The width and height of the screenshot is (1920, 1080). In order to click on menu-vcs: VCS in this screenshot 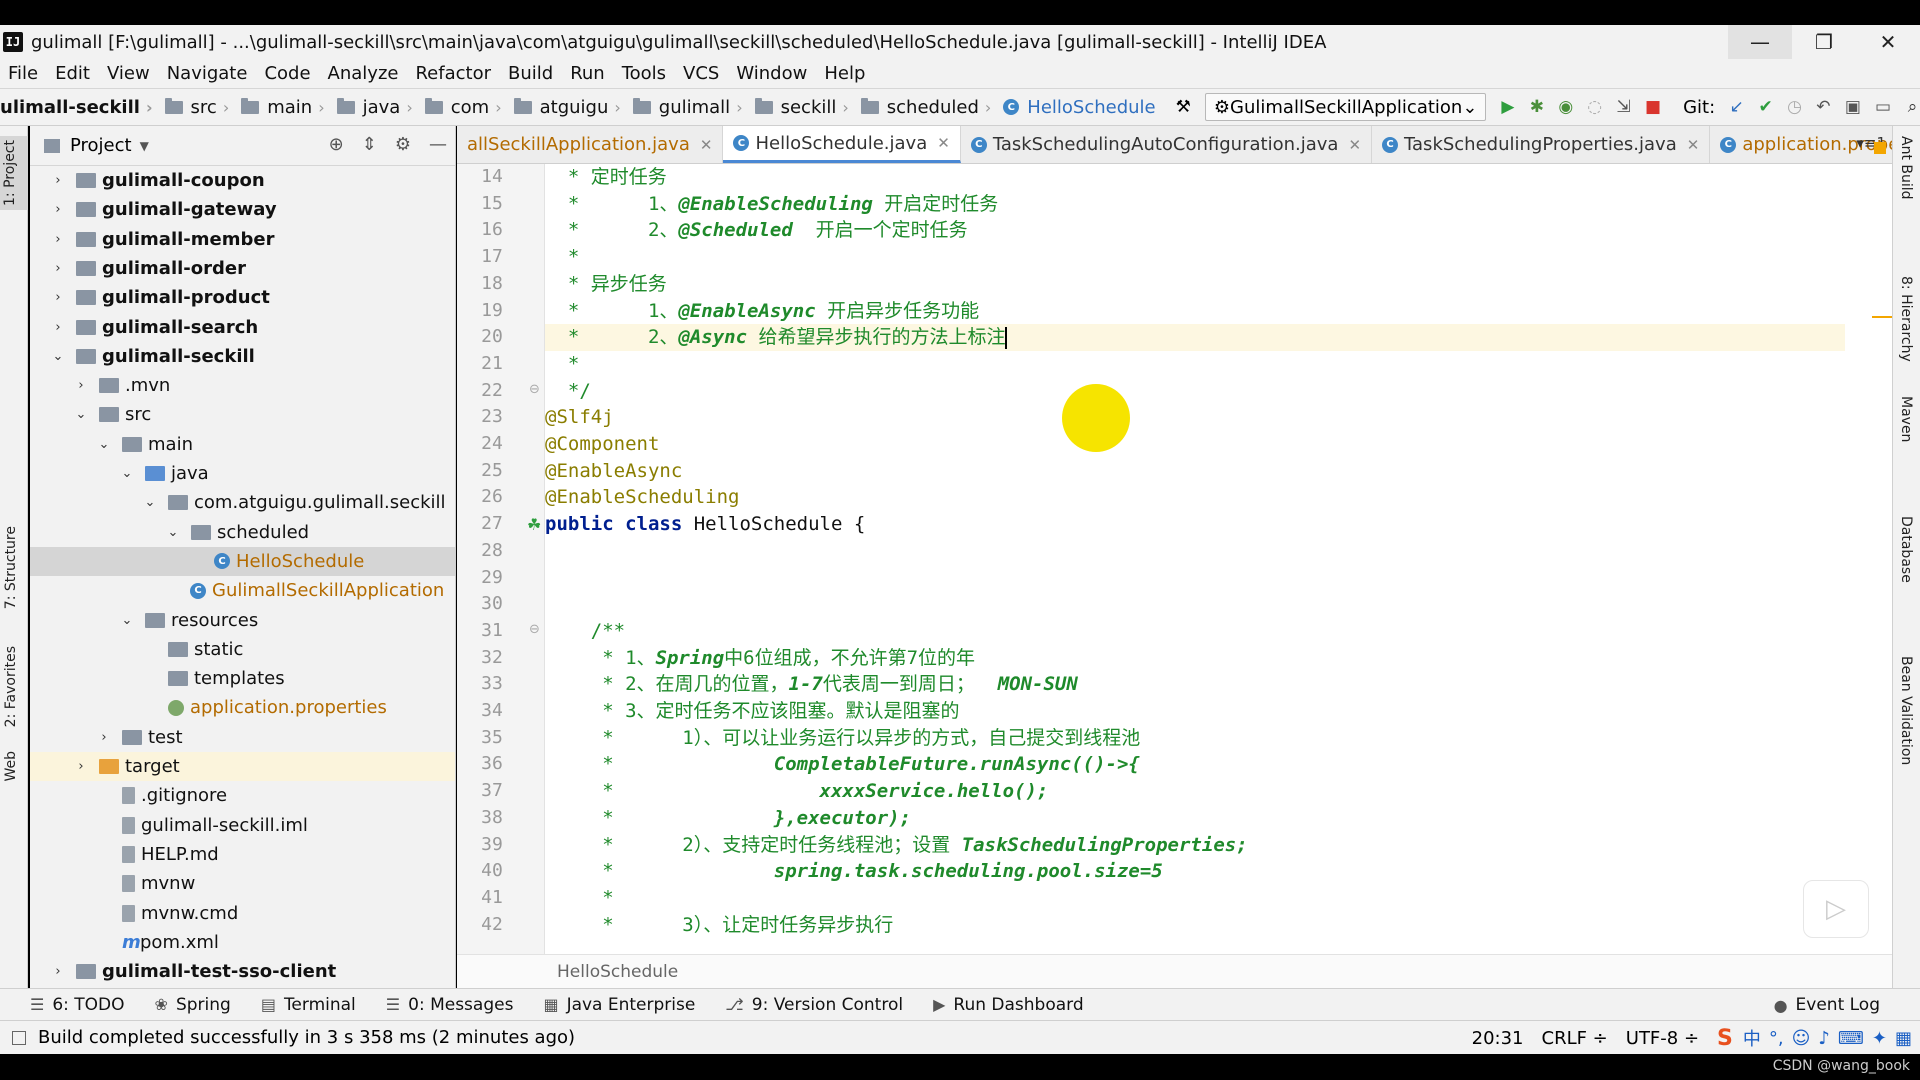, I will do `click(701, 73)`.